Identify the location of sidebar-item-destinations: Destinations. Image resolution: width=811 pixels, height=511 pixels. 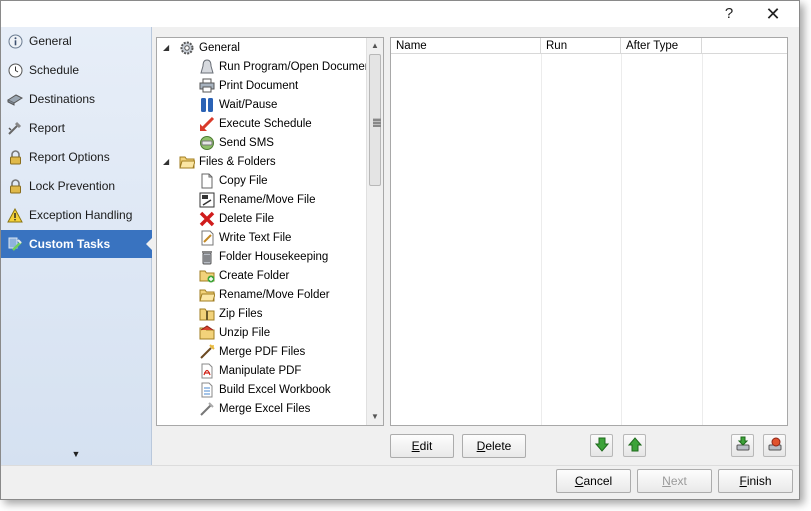
(76, 99).